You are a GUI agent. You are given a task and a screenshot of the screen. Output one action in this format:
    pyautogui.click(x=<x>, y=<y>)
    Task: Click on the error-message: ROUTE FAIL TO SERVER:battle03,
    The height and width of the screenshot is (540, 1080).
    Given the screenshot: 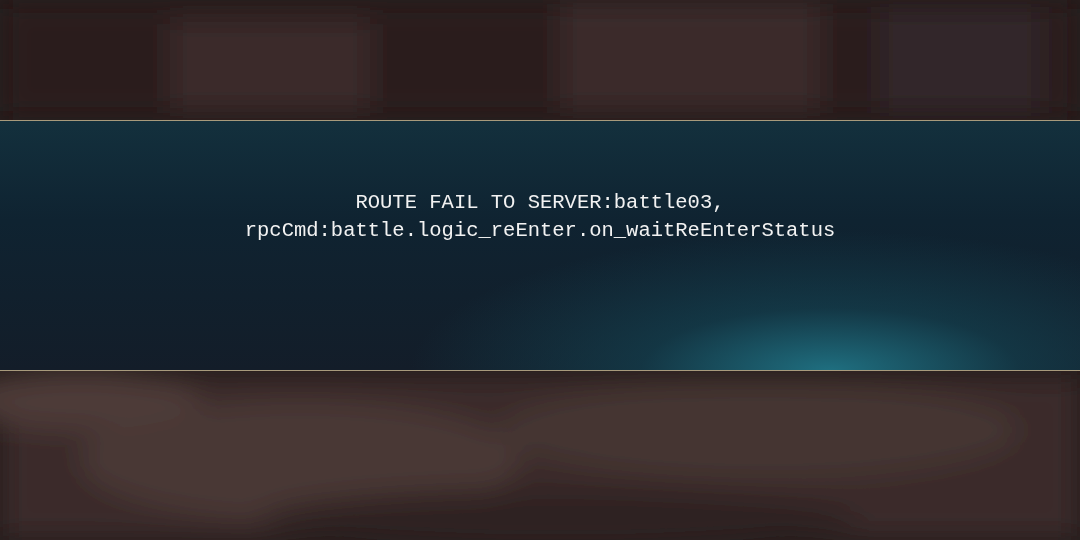 What is the action you would take?
    pyautogui.click(x=540, y=203)
    